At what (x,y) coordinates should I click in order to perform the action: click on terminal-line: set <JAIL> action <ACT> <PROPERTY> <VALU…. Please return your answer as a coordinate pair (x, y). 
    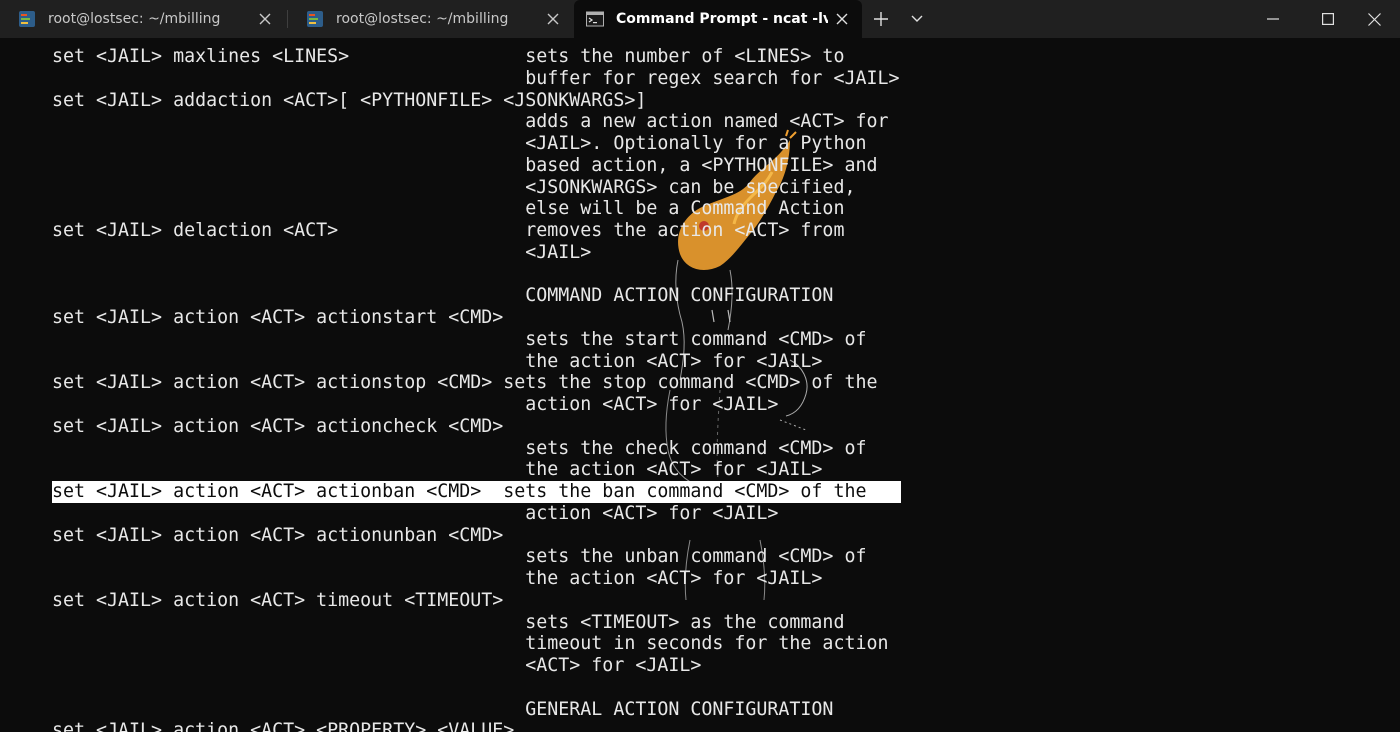
    Looking at the image, I should click on (283, 726).